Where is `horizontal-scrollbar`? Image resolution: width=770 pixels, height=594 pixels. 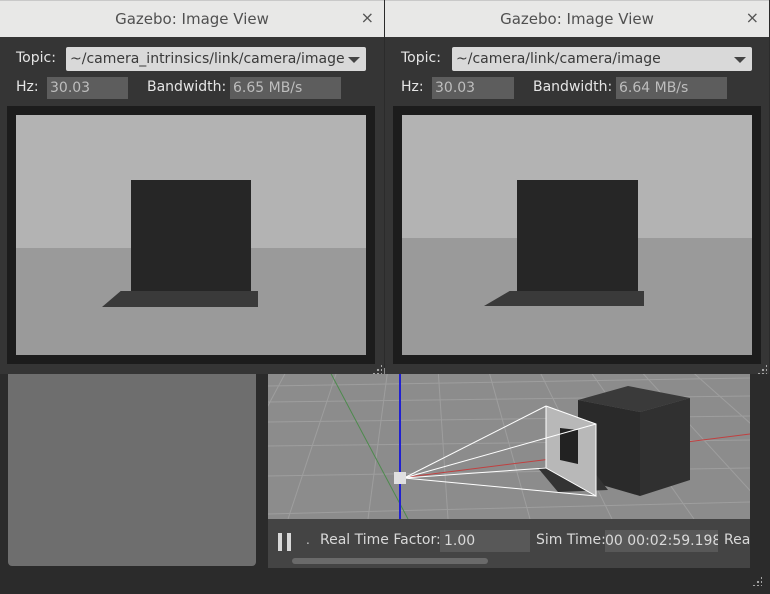
horizontal-scrollbar is located at coordinates (390, 561).